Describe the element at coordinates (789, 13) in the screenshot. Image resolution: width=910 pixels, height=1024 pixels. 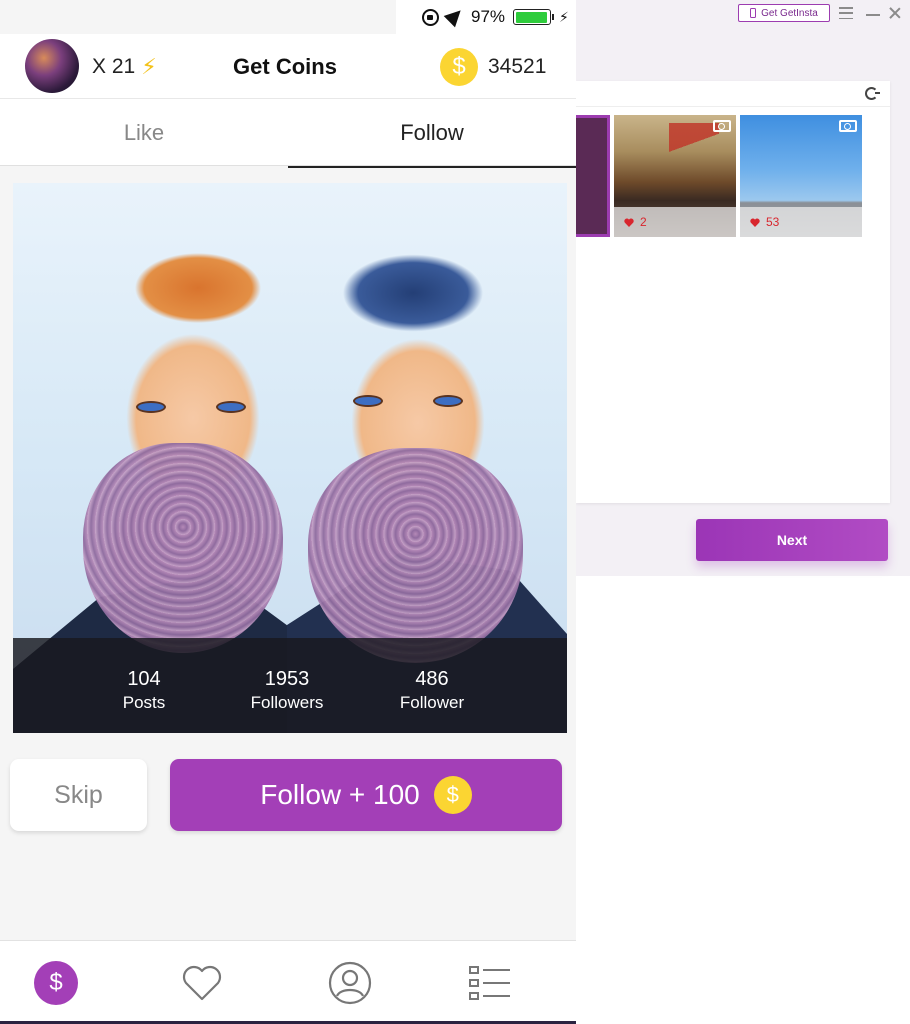
I see `get-getinsta-label: Get GetInsta` at that location.